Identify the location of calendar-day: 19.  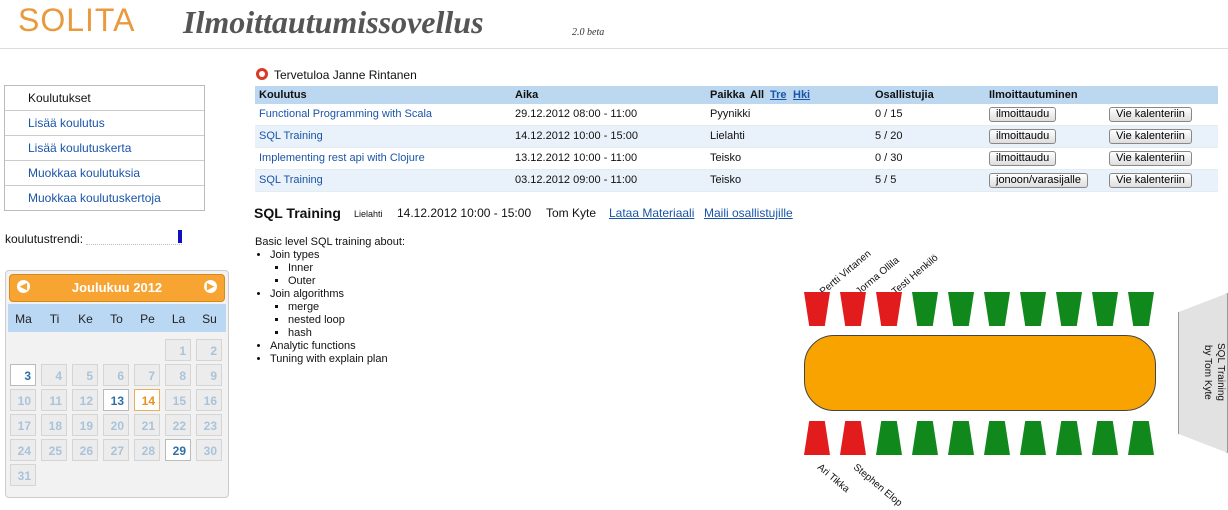
(85, 425).